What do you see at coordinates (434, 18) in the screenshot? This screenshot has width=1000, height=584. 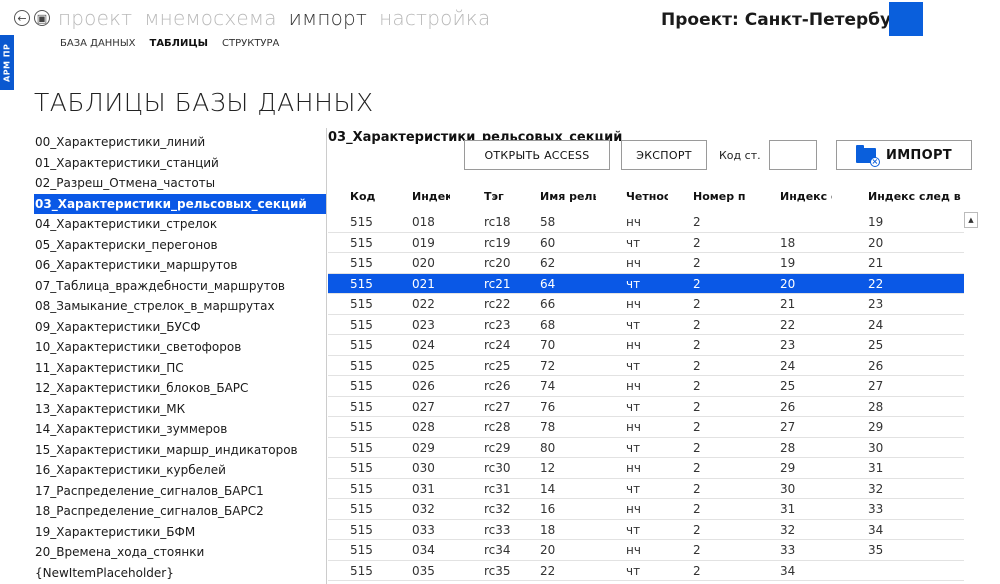 I see `nav-tab-3: настройка` at bounding box center [434, 18].